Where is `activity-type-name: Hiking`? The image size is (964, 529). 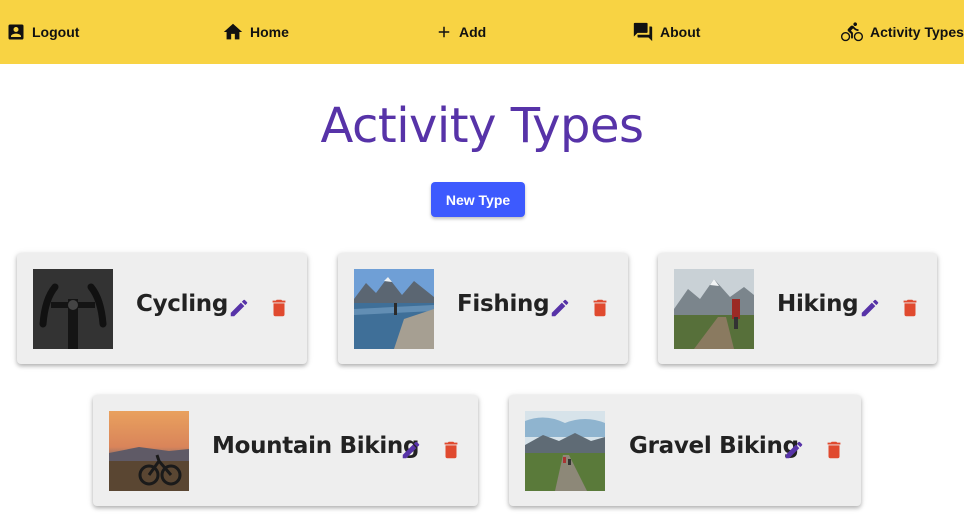 activity-type-name: Hiking is located at coordinates (818, 304).